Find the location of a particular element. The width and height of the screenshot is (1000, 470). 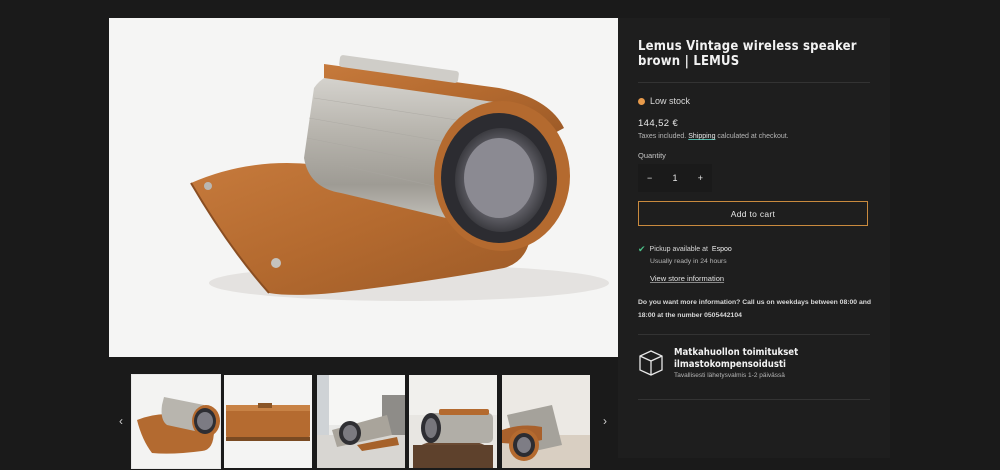

quantity-decrement-button: − is located at coordinates (649, 178).